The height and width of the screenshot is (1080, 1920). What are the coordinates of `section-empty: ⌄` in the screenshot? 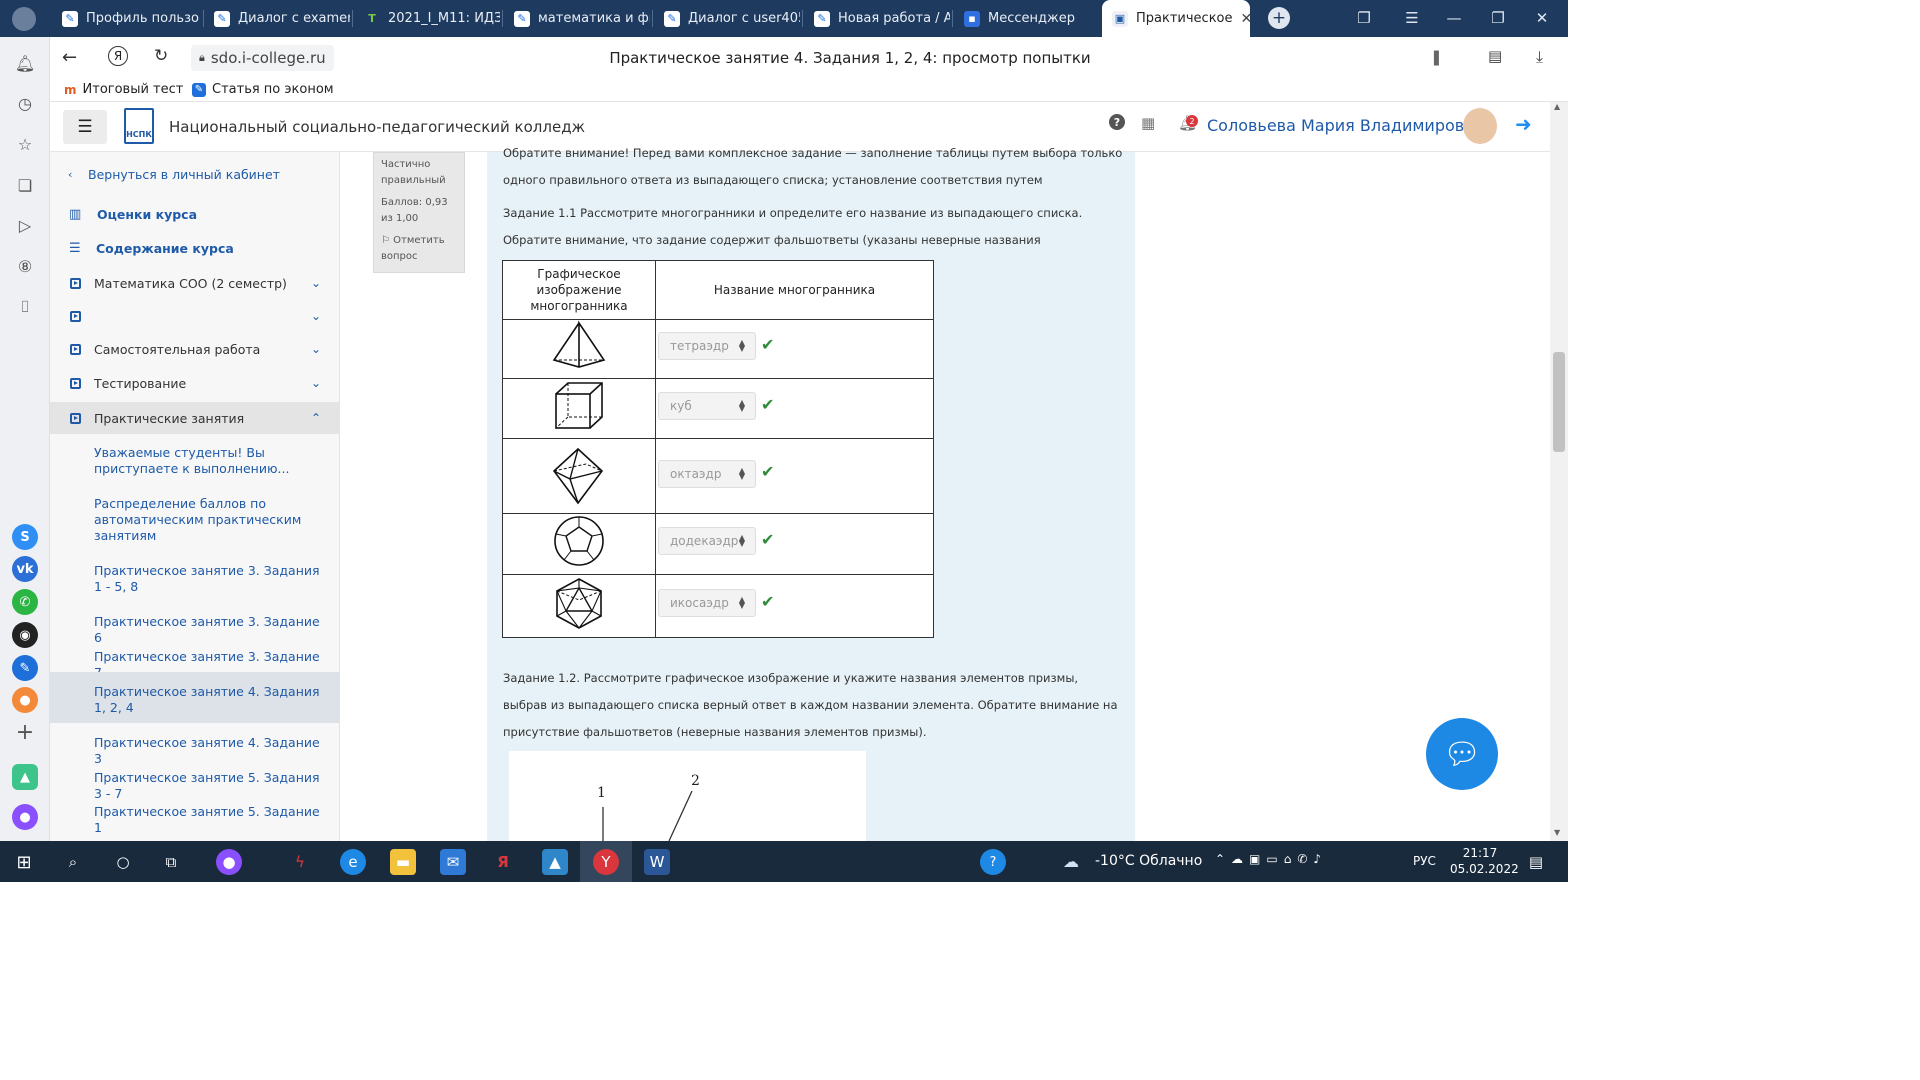 It's located at (194, 316).